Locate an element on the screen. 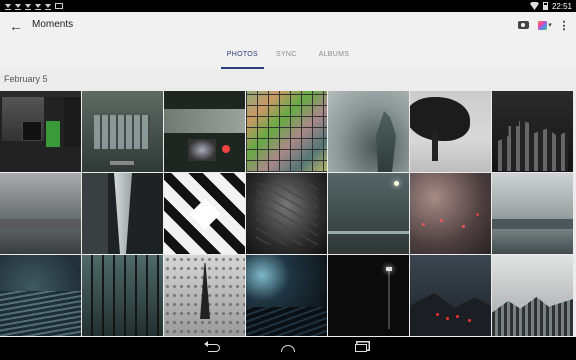  caret-down-icon: ▾ is located at coordinates (550, 25).